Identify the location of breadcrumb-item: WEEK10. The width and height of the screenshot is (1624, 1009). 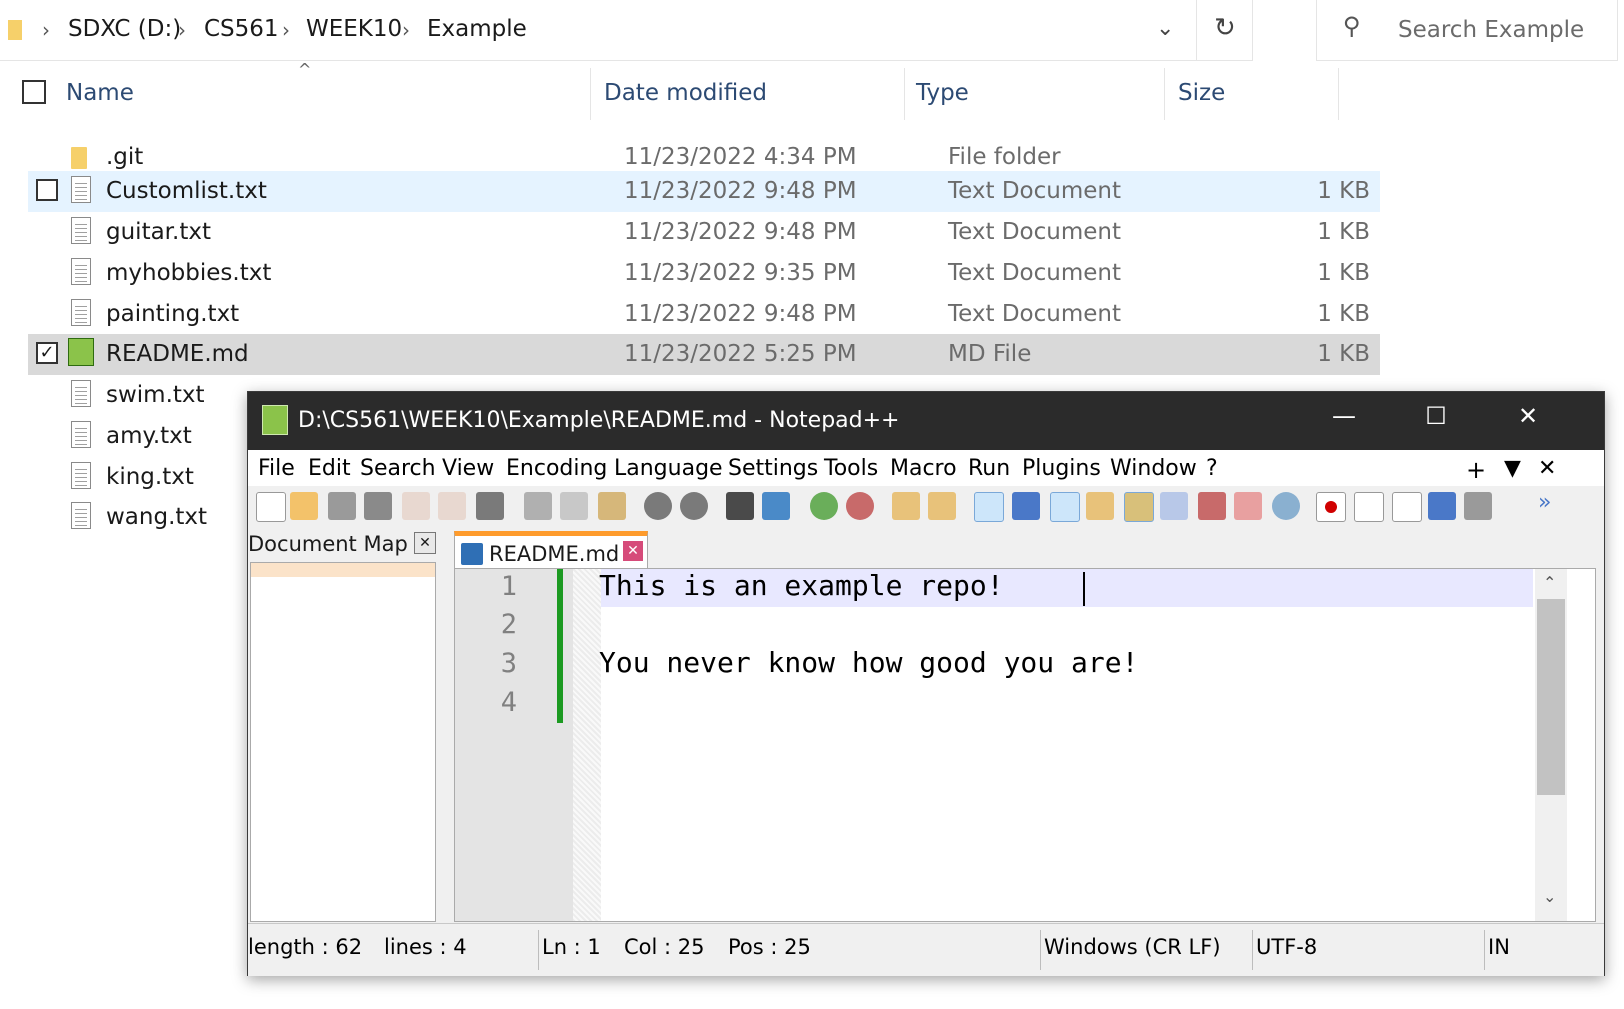
(354, 29).